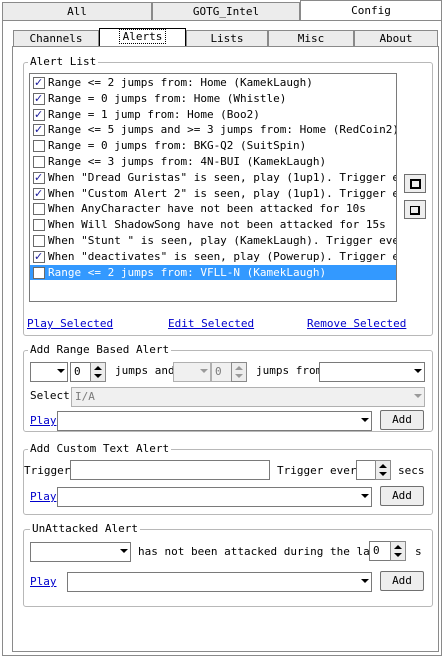 The image size is (444, 657). I want to click on tab-lists: Lists, so click(227, 38).